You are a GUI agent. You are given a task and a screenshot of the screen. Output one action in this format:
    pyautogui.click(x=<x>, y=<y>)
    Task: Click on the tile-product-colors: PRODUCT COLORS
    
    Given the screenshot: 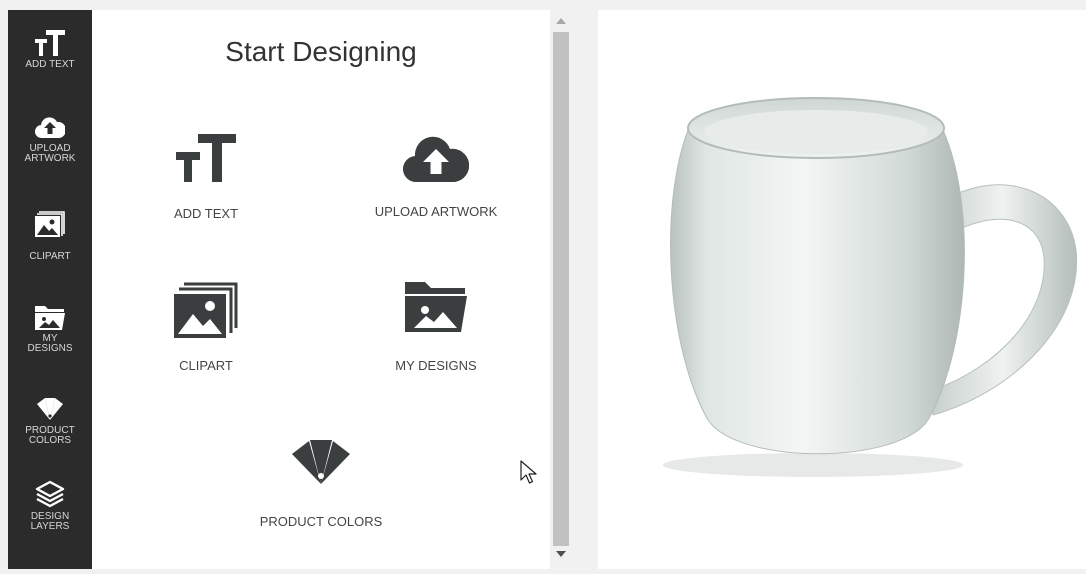 What is the action you would take?
    pyautogui.click(x=321, y=483)
    